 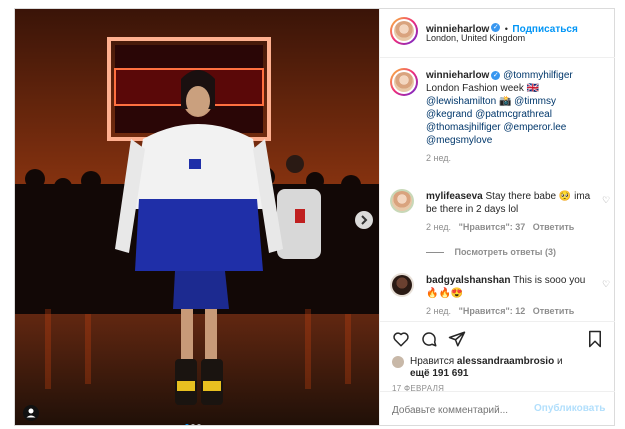 What do you see at coordinates (516, 114) in the screenshot?
I see `mention-link: @kegrand @patmcgrathreal` at bounding box center [516, 114].